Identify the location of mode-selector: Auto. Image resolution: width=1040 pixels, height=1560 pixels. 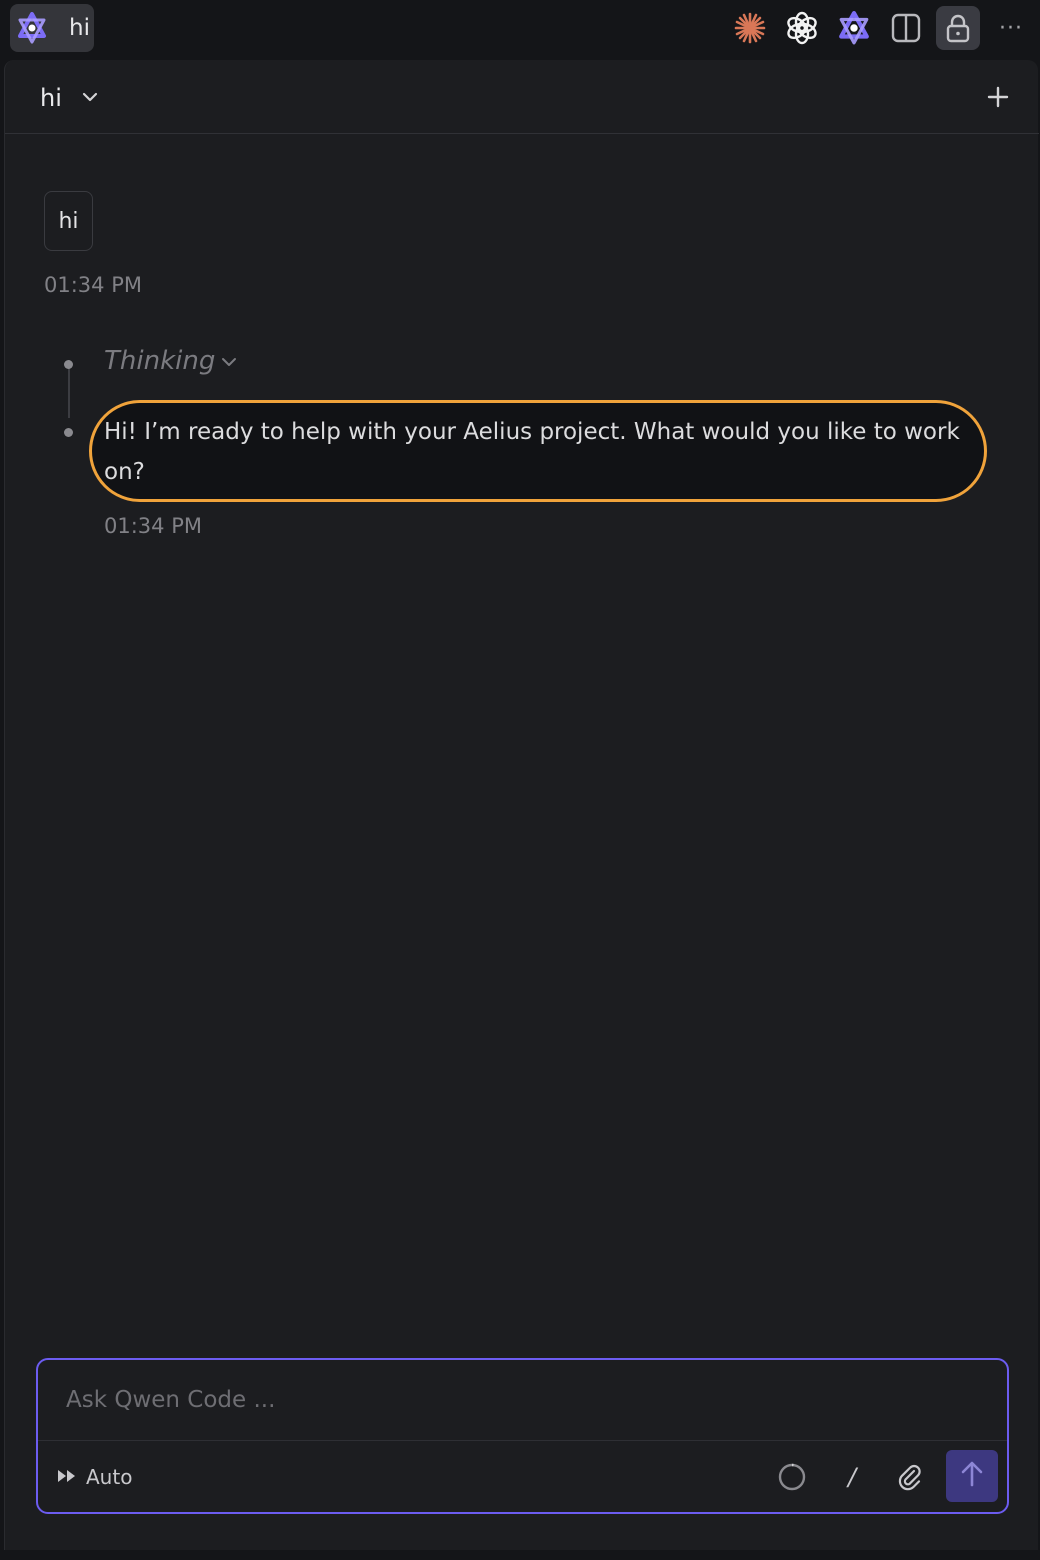
(94, 1477).